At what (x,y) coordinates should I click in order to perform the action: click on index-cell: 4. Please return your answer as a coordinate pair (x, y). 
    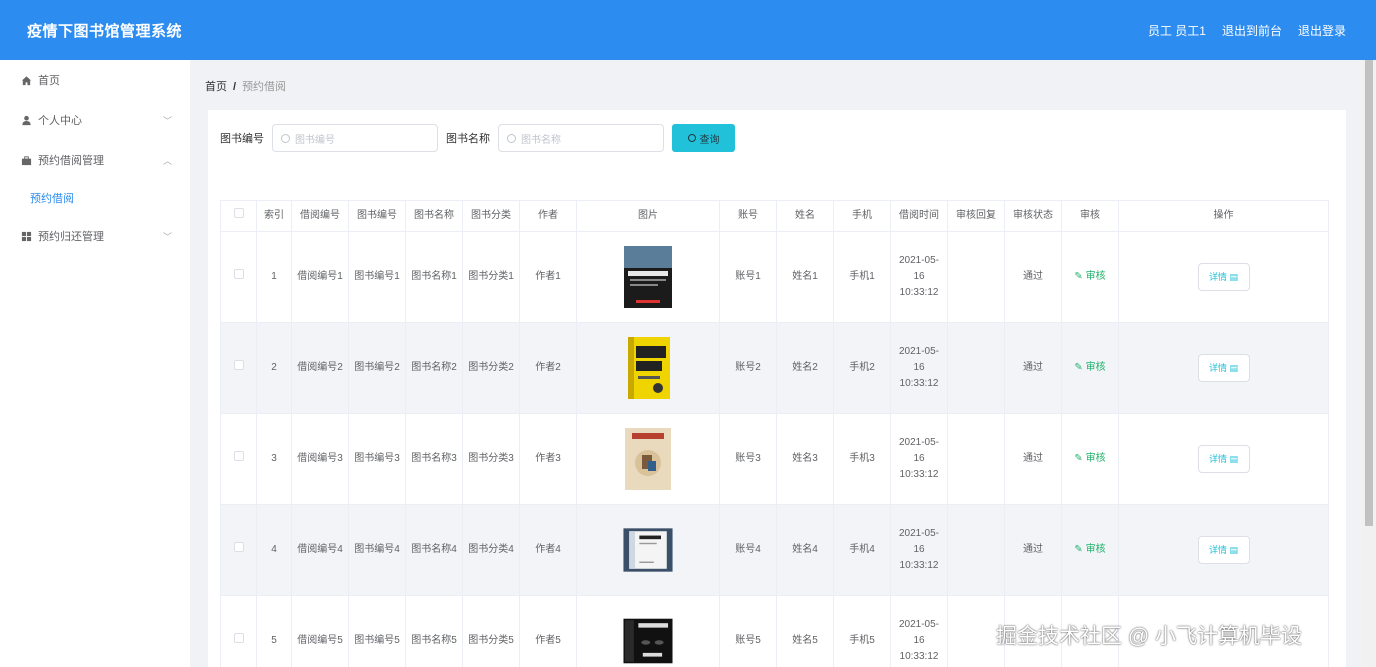
    Looking at the image, I should click on (274, 550).